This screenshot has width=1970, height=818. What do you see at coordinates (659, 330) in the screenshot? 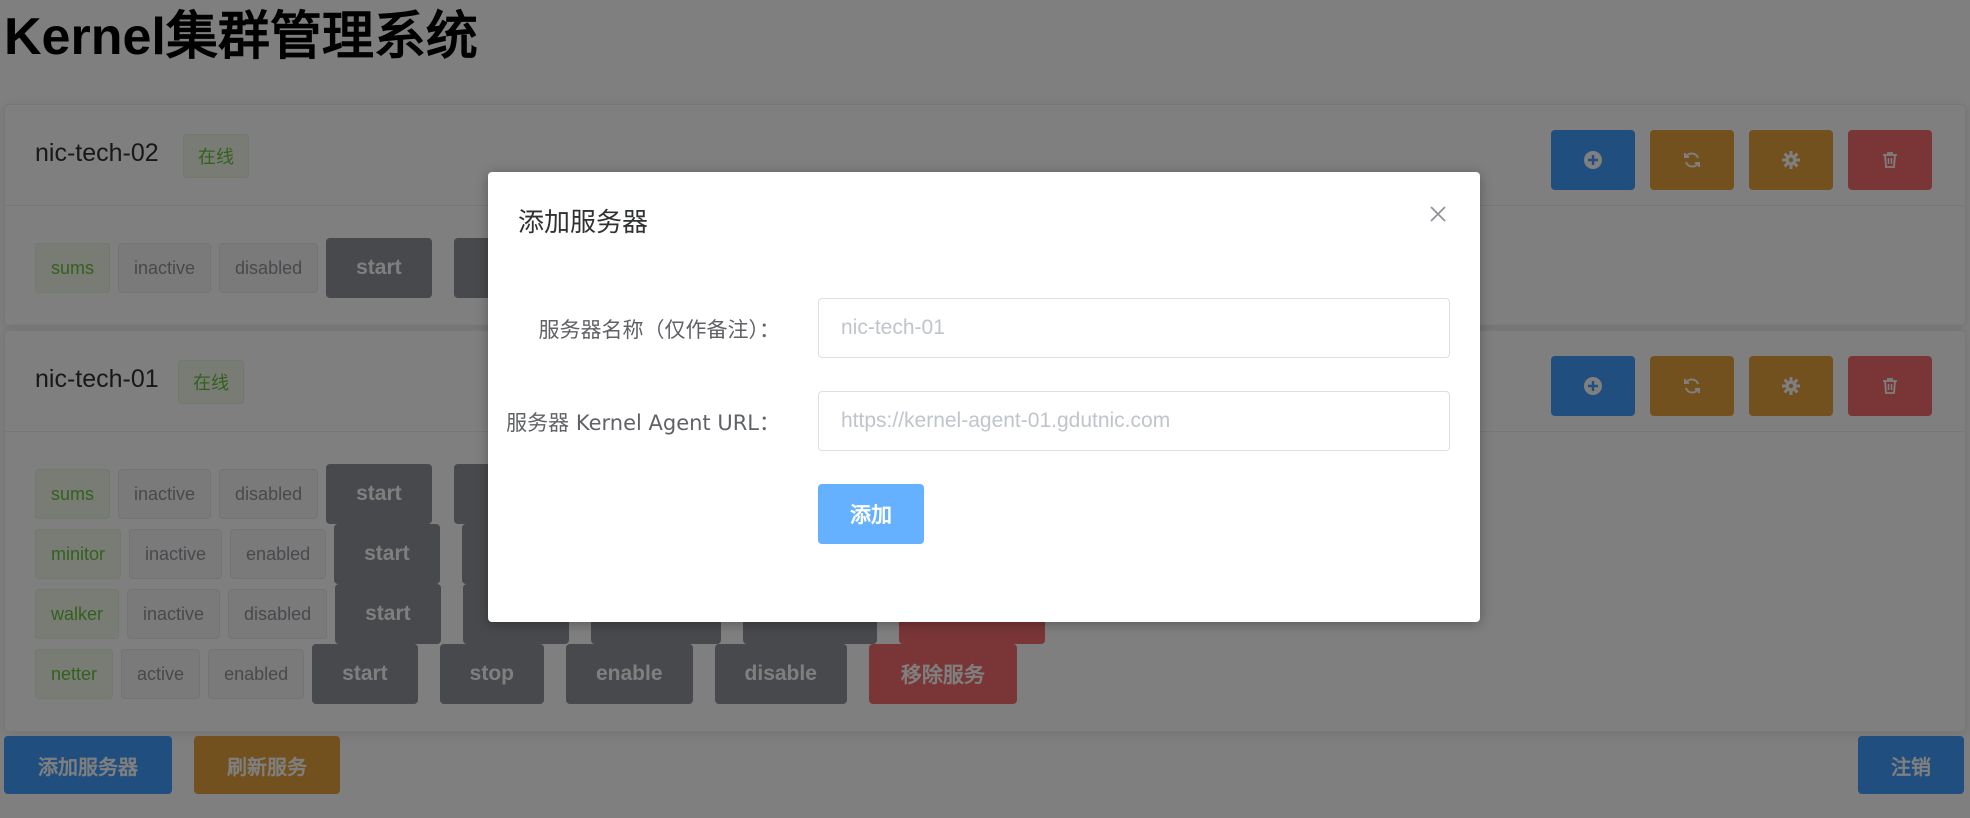
I see `server-name-label: 服务器名称（仅作备注）：` at bounding box center [659, 330].